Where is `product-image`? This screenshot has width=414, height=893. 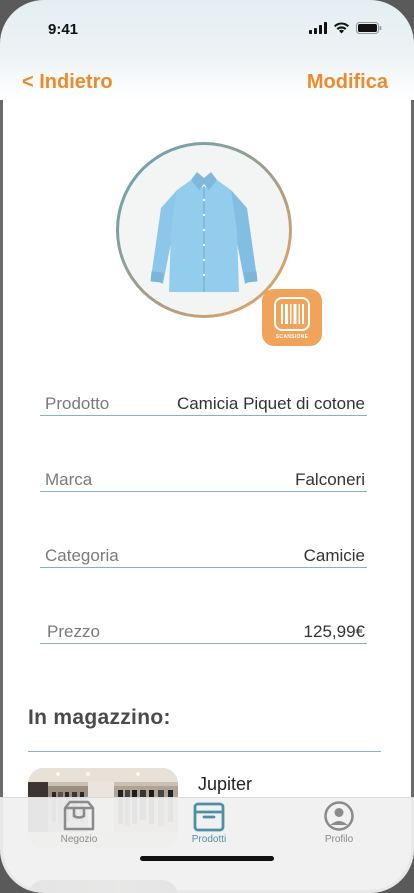 product-image is located at coordinates (204, 230).